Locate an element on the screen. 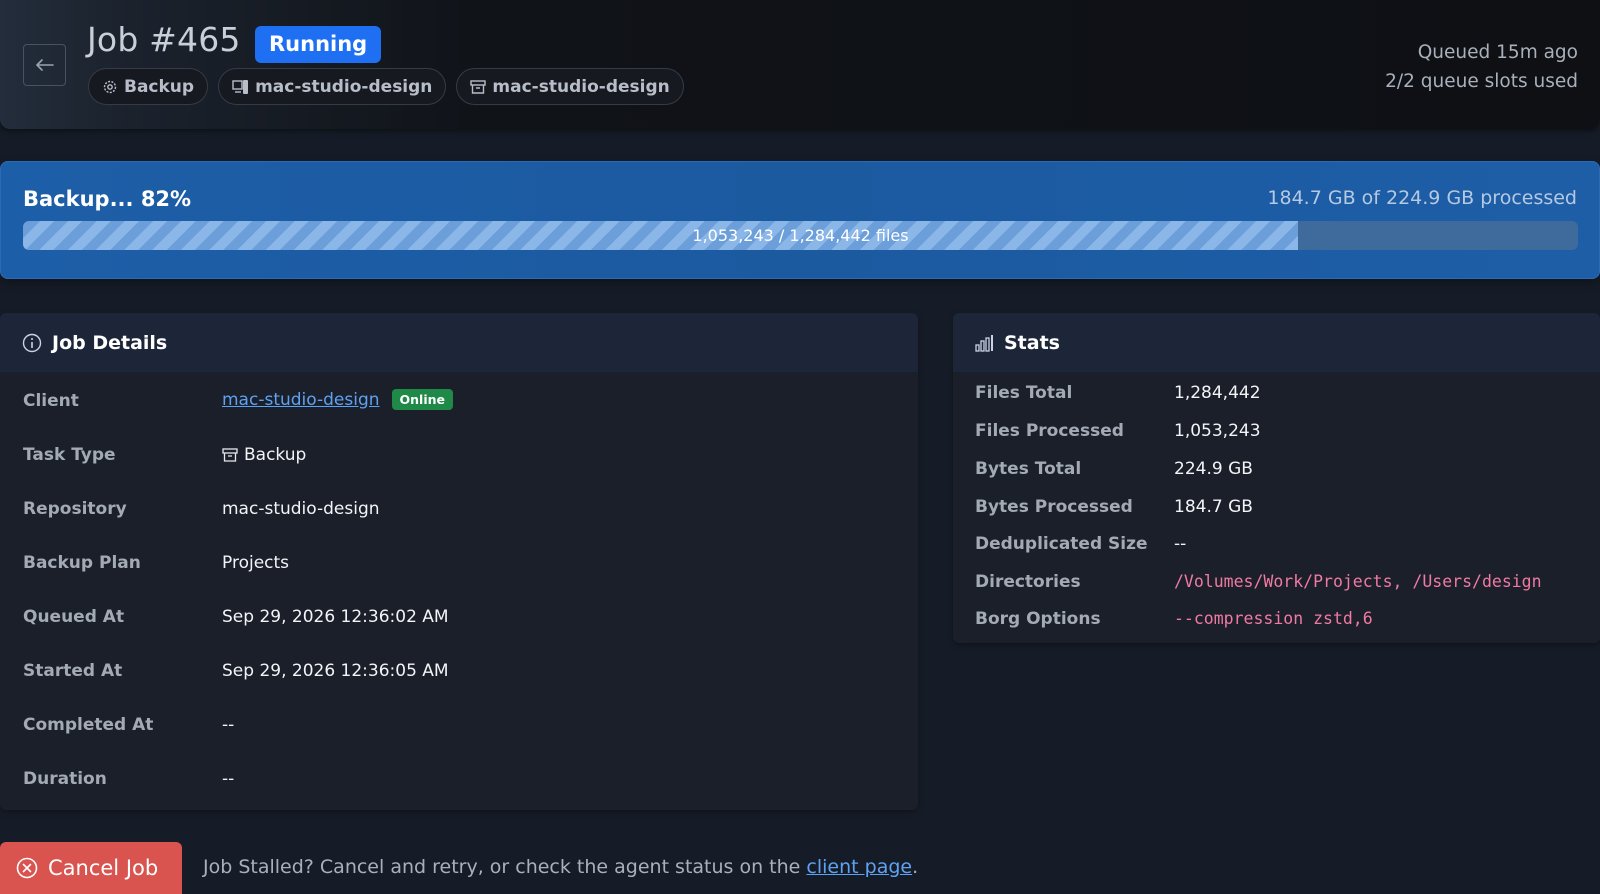  chip-label: Backup is located at coordinates (159, 86).